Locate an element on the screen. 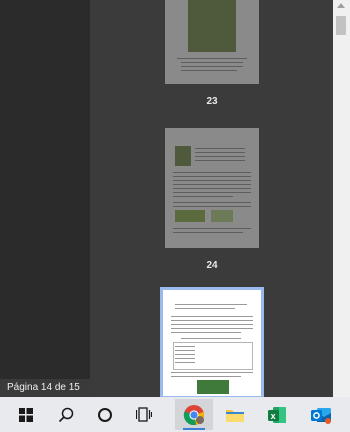  taskbar: x is located at coordinates (175, 414).